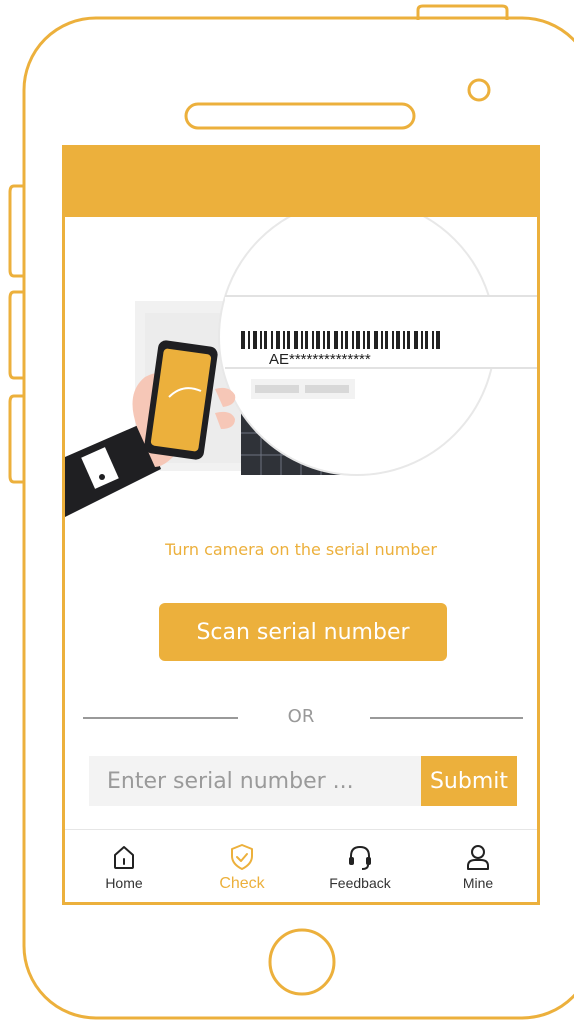  What do you see at coordinates (446, 718) in the screenshot?
I see `divider-right` at bounding box center [446, 718].